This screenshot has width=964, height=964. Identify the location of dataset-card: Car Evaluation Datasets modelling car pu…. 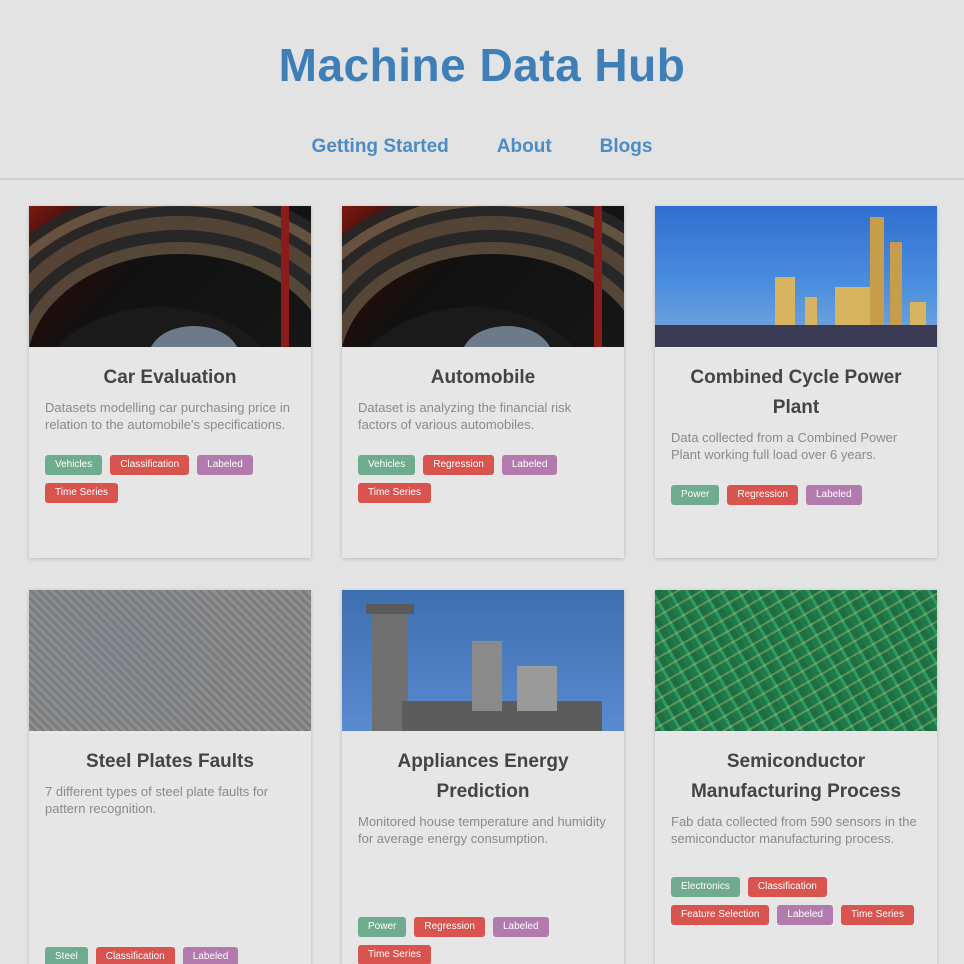
(170, 382).